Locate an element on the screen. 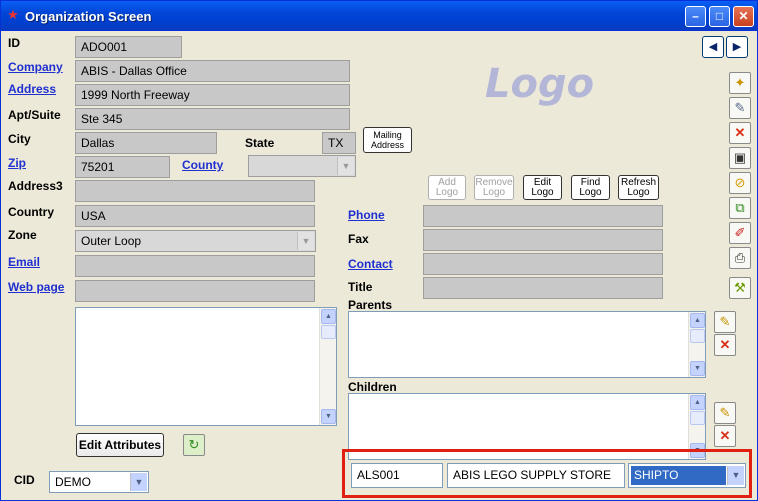 This screenshot has height=501, width=758. next-record-button: ▶ is located at coordinates (737, 47).